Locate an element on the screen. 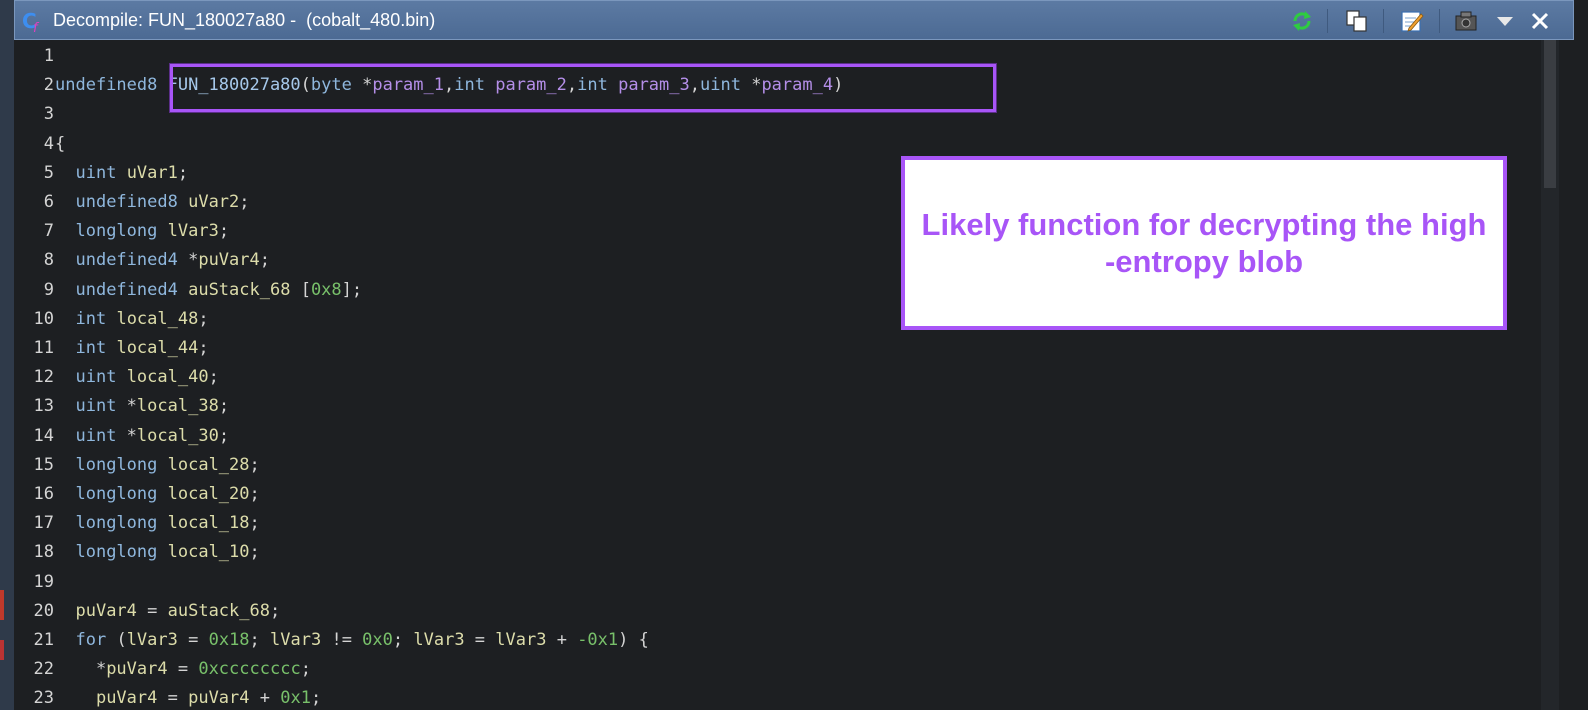 The height and width of the screenshot is (710, 1588). code-token: for is located at coordinates (90, 640).